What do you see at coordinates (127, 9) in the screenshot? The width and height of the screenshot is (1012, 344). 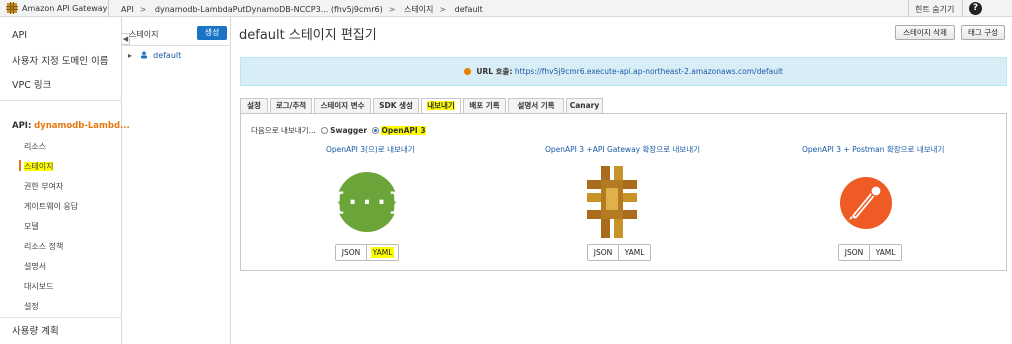 I see `breadcrumb-api: API` at bounding box center [127, 9].